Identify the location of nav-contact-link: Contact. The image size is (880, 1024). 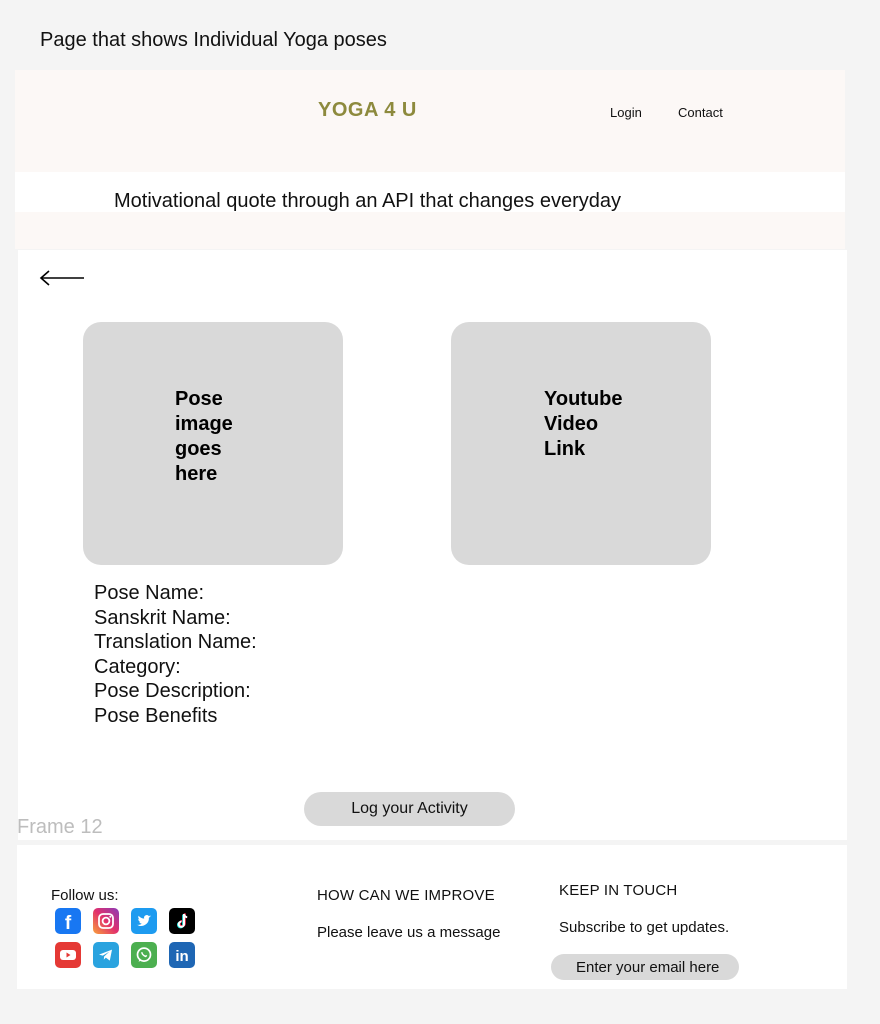
(700, 112).